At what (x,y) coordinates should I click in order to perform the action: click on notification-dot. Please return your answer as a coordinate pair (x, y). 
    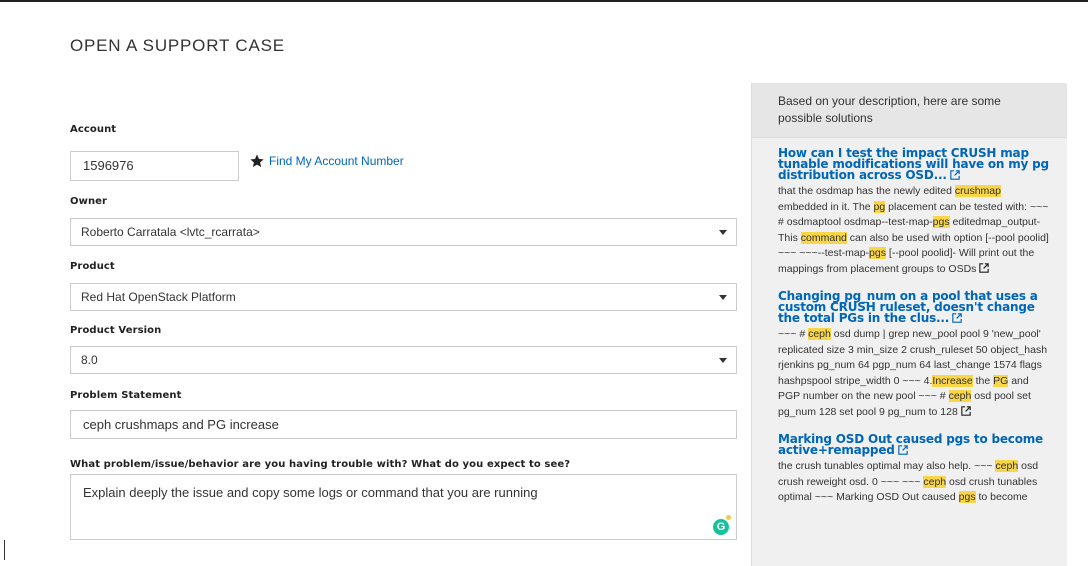
    Looking at the image, I should click on (728, 517).